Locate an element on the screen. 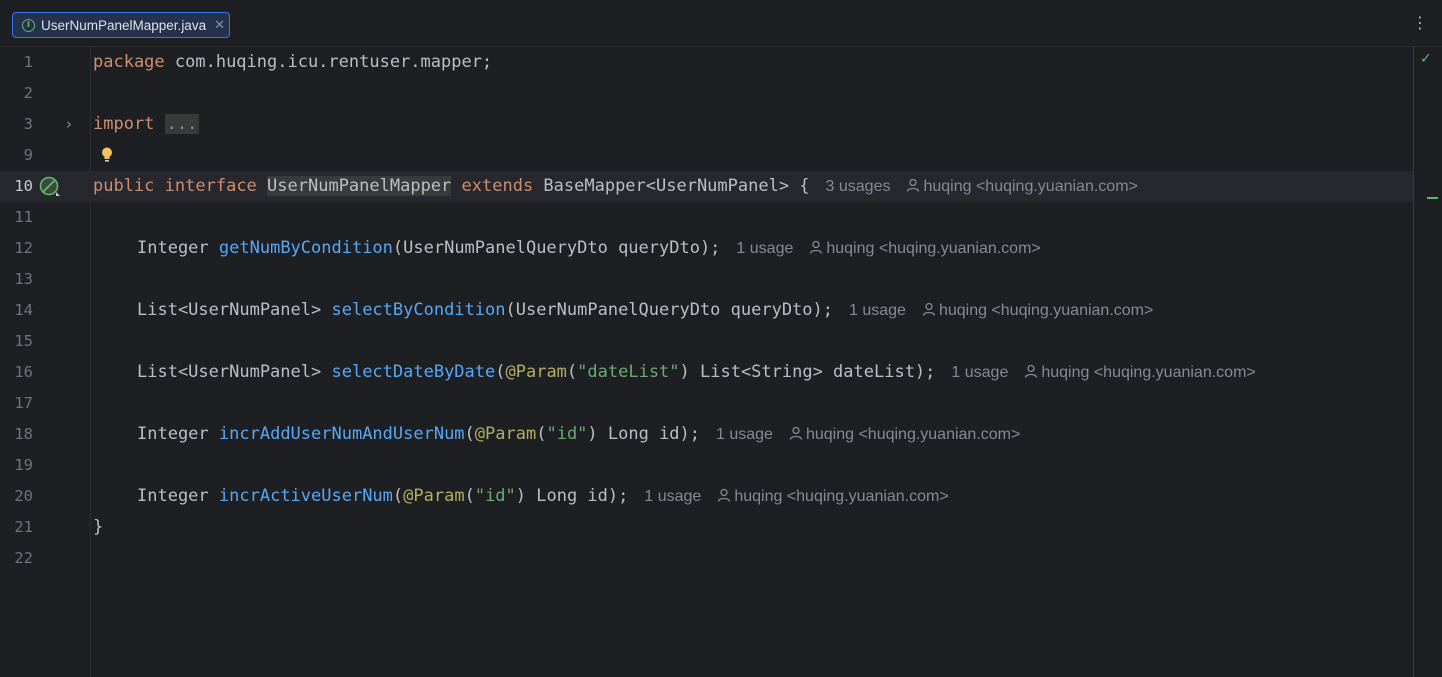 This screenshot has width=1442, height=677. code-line: 13 is located at coordinates (706, 279).